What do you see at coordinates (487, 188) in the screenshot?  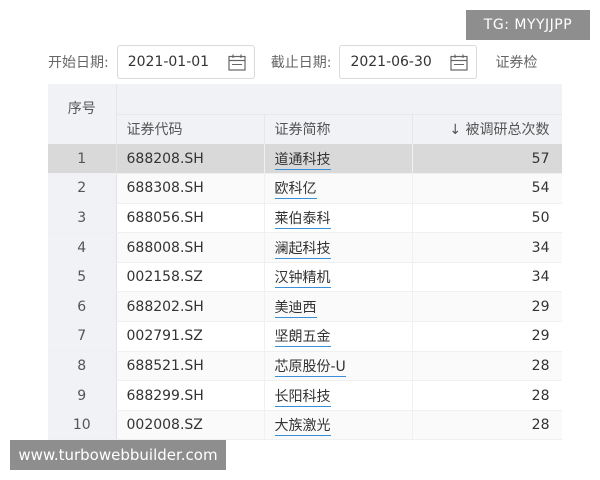 I see `survey-count-cell: 54` at bounding box center [487, 188].